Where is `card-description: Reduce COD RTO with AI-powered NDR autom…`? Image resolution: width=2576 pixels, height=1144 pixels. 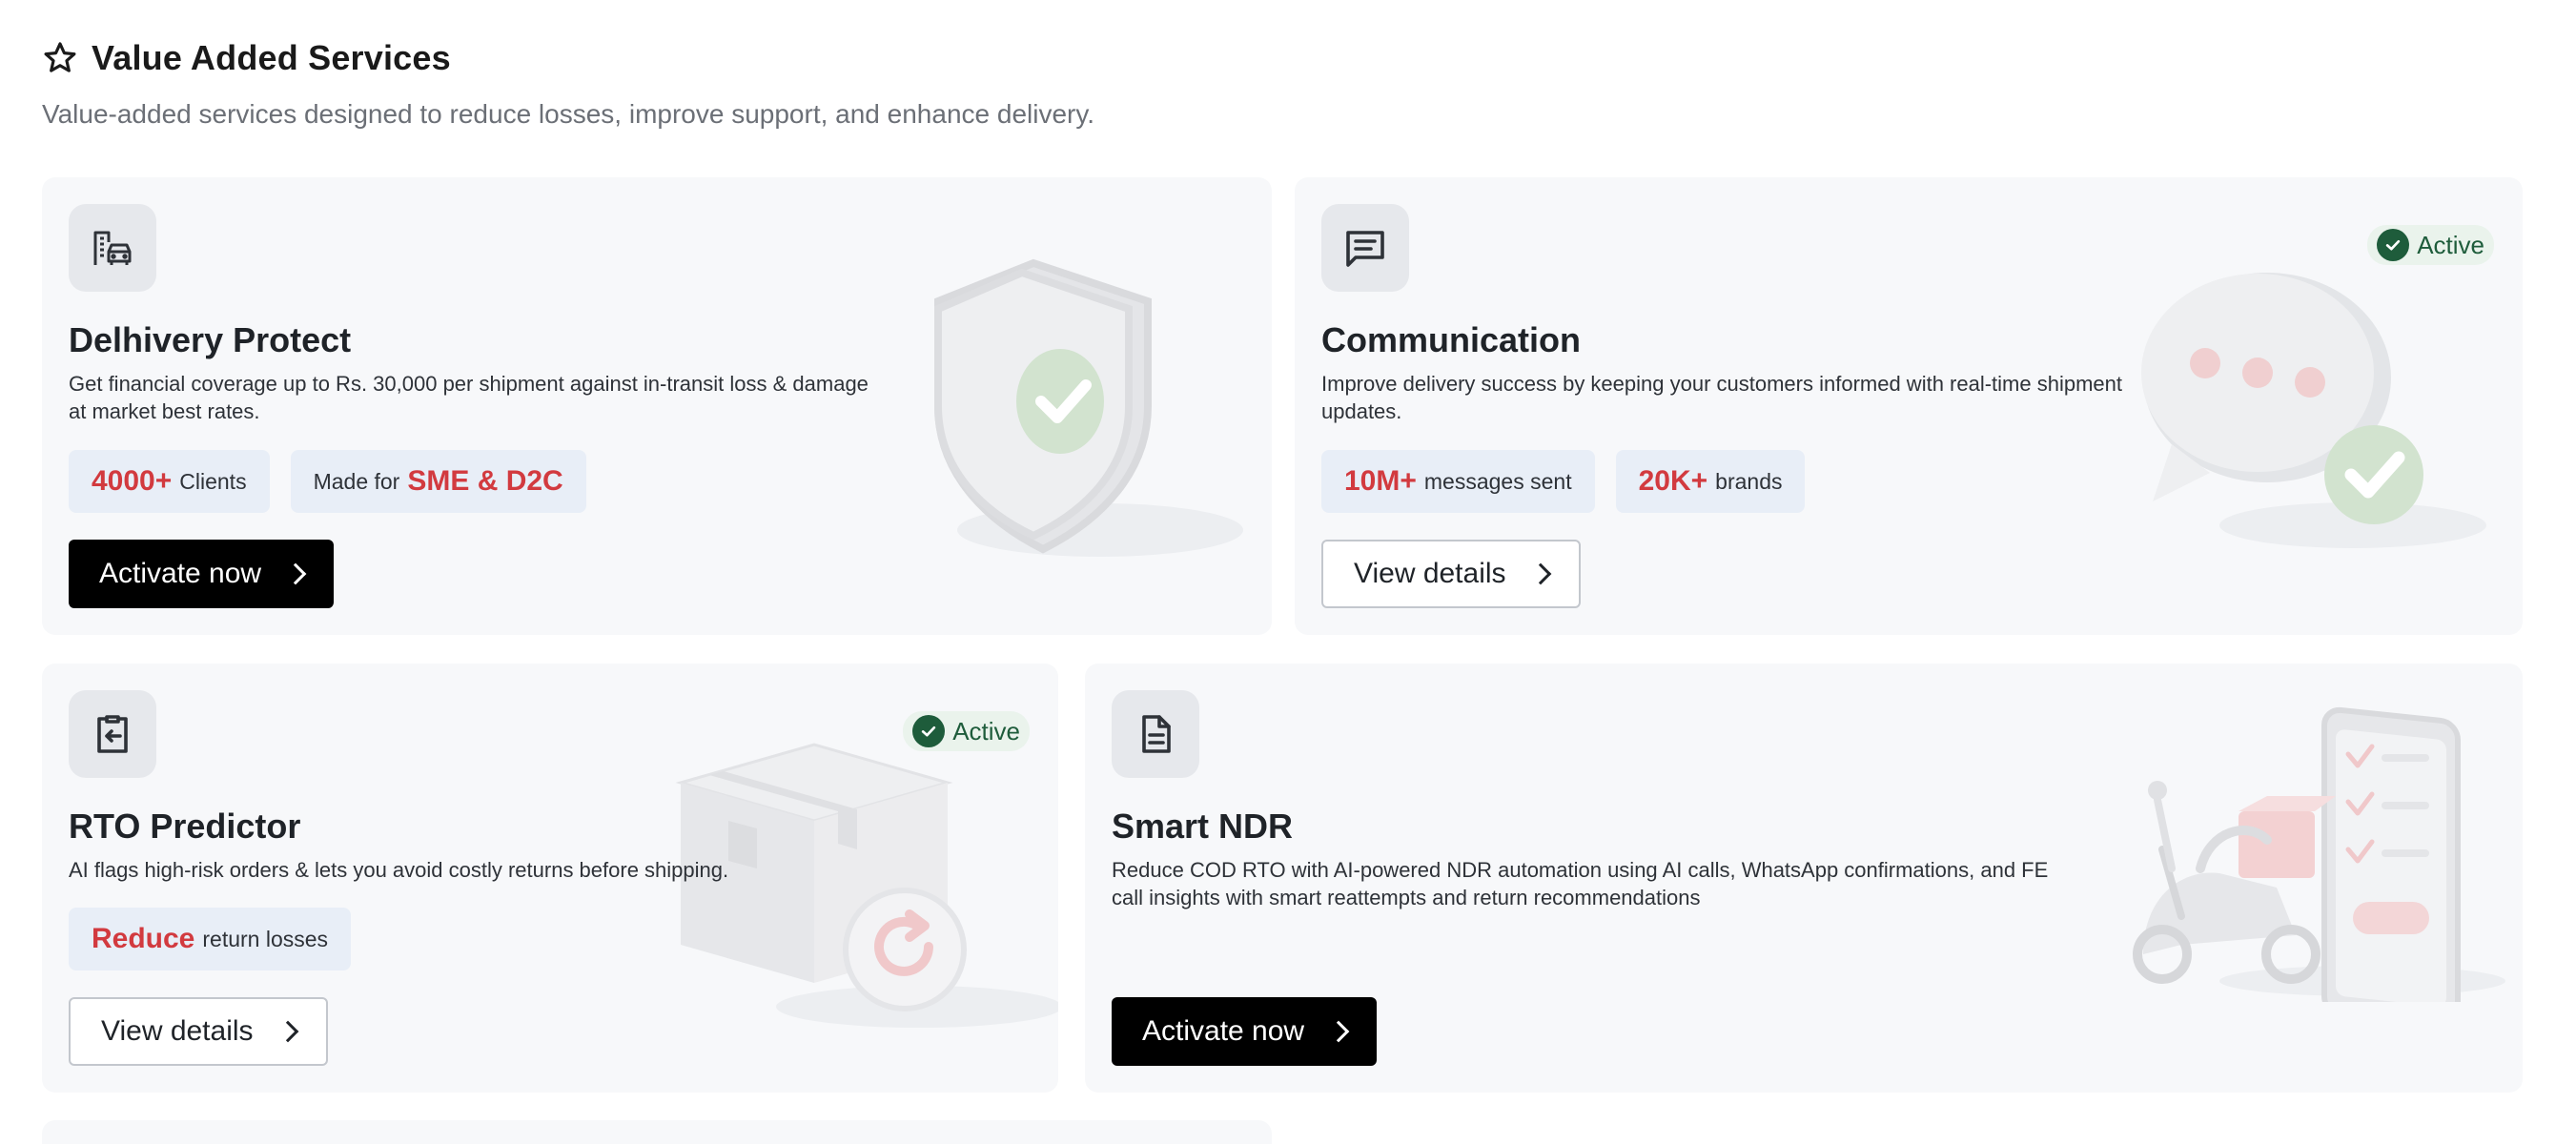 card-description: Reduce COD RTO with AI-powered NDR autom… is located at coordinates (1580, 883).